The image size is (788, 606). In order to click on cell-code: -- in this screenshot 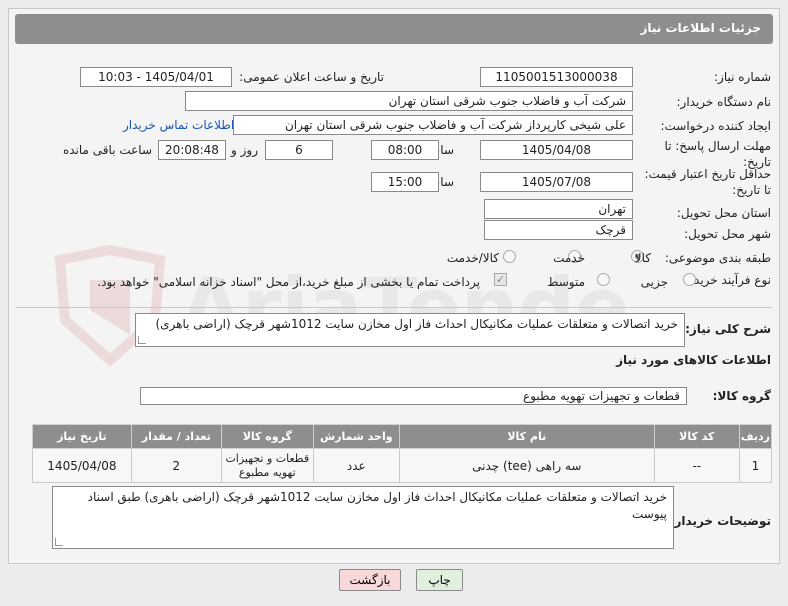, I will do `click(696, 465)`.